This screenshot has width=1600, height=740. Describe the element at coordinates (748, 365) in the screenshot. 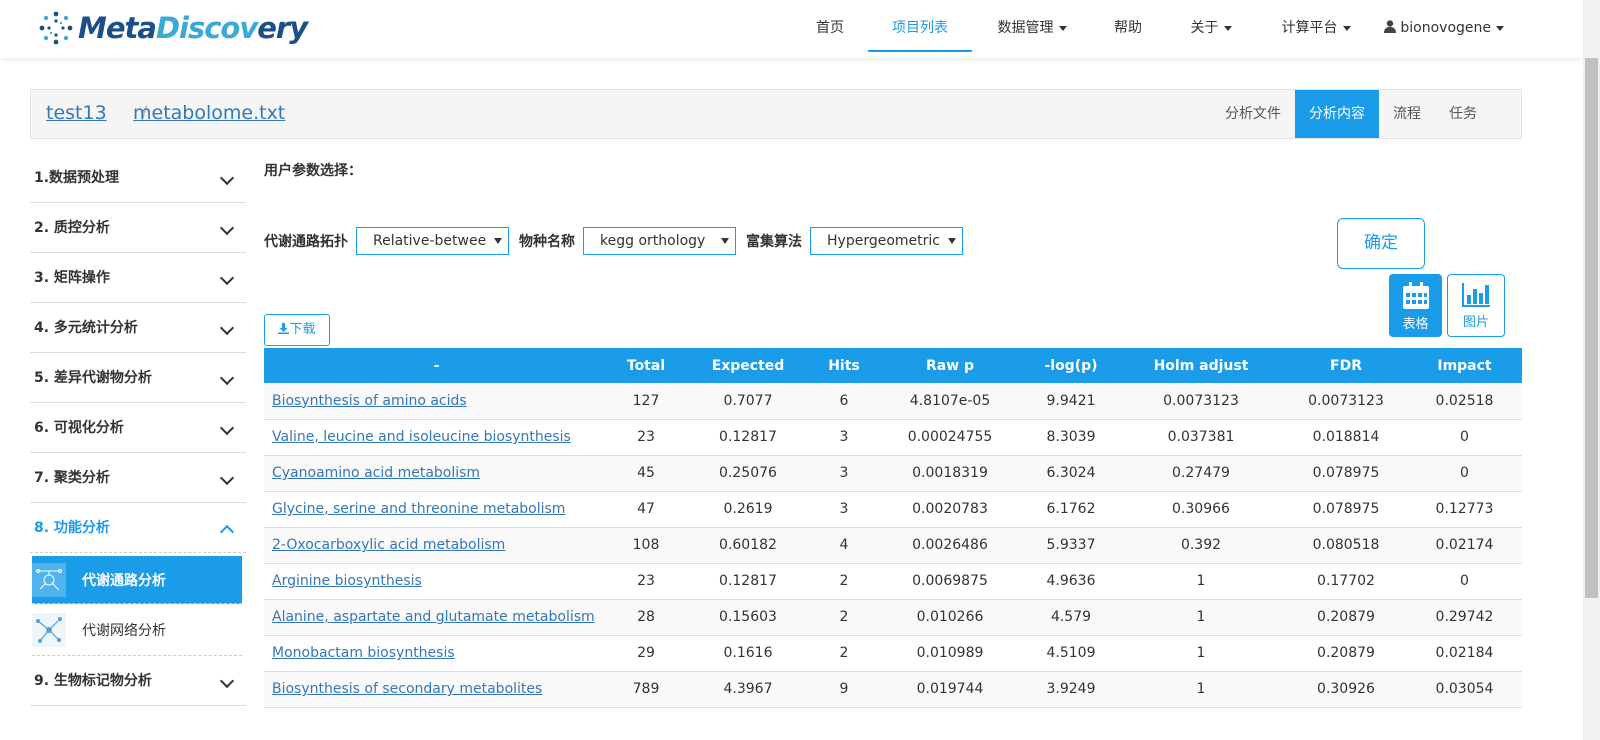

I see `col-header-expected: Expected` at that location.